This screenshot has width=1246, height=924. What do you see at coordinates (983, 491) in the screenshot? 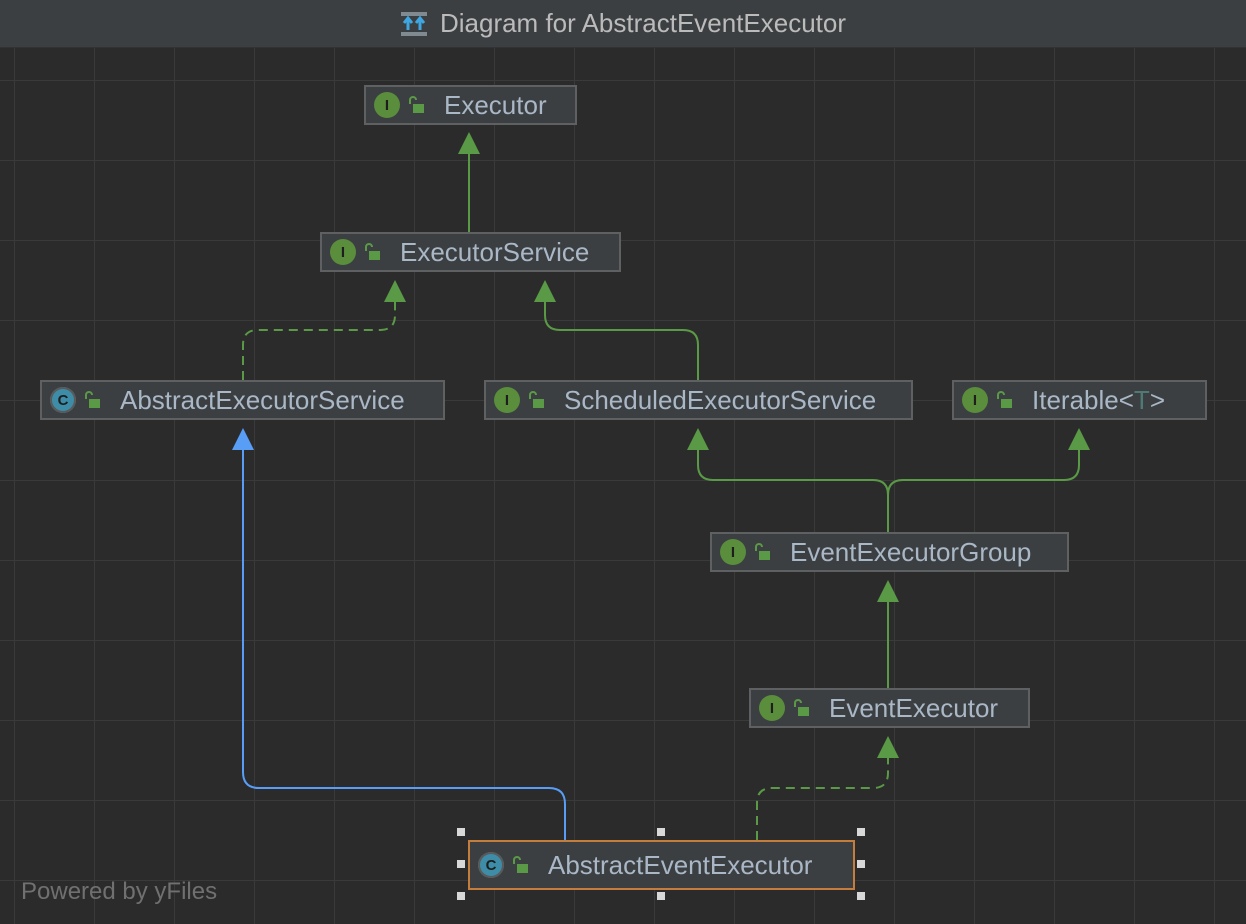
I see `edge-eventexecutorgroup-to-iterable` at bounding box center [983, 491].